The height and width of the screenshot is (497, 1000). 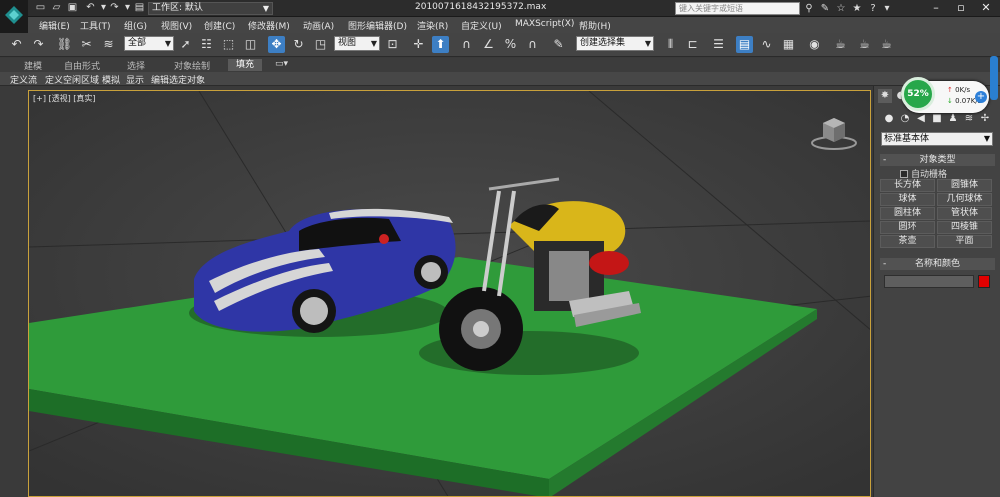 What do you see at coordinates (953, 119) in the screenshot?
I see `helpers-icon: ♟` at bounding box center [953, 119].